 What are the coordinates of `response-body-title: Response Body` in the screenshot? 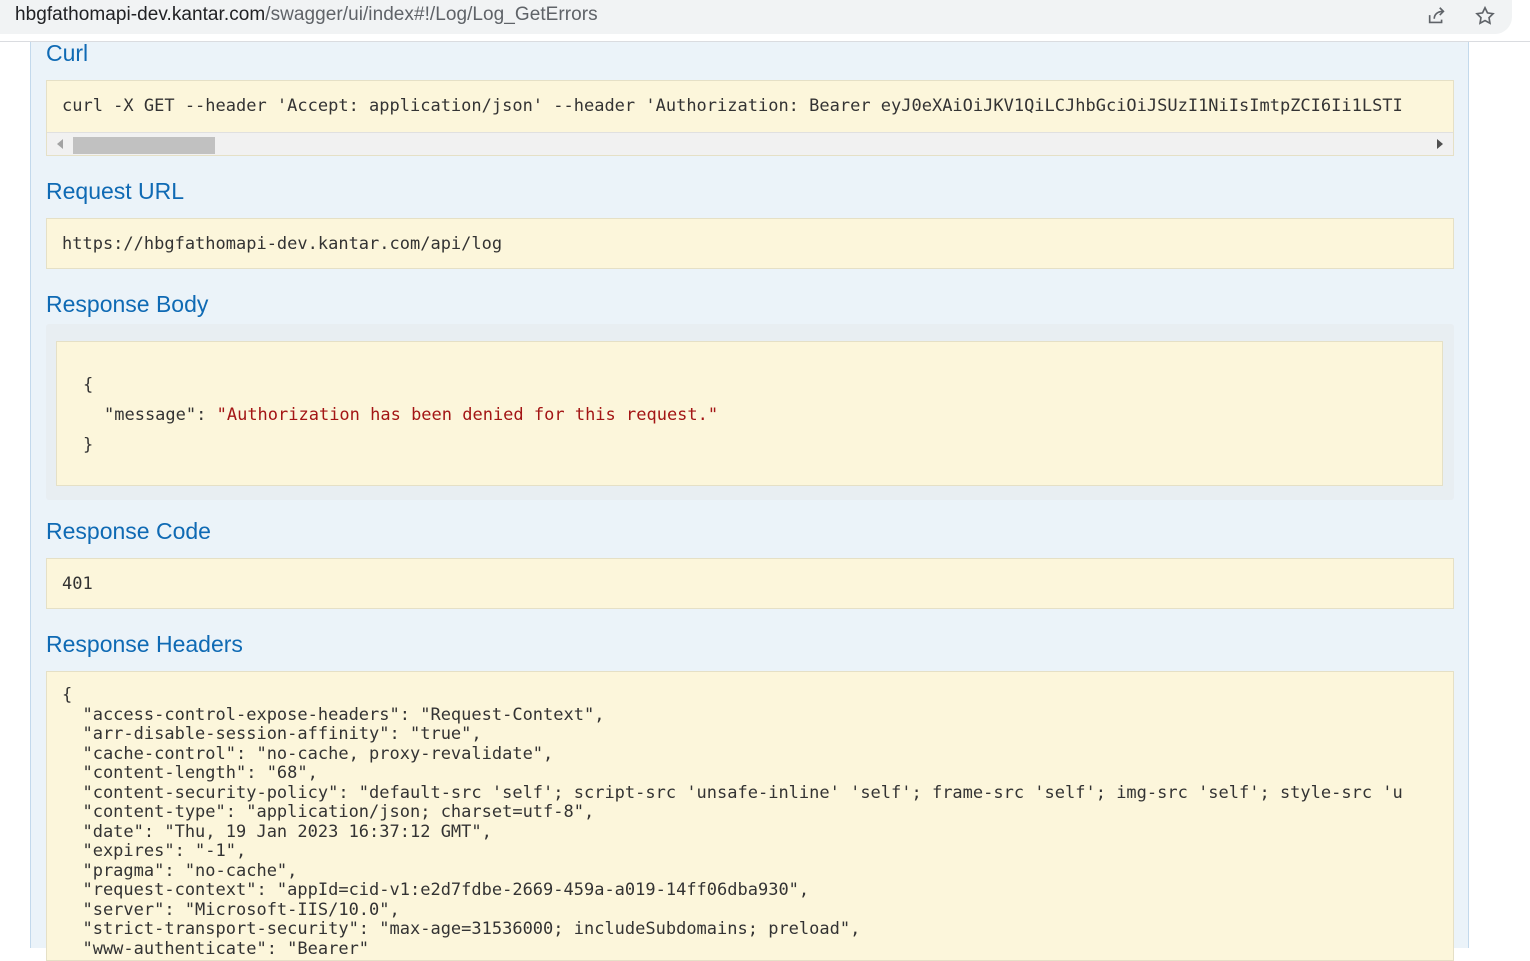 It's located at (127, 304).